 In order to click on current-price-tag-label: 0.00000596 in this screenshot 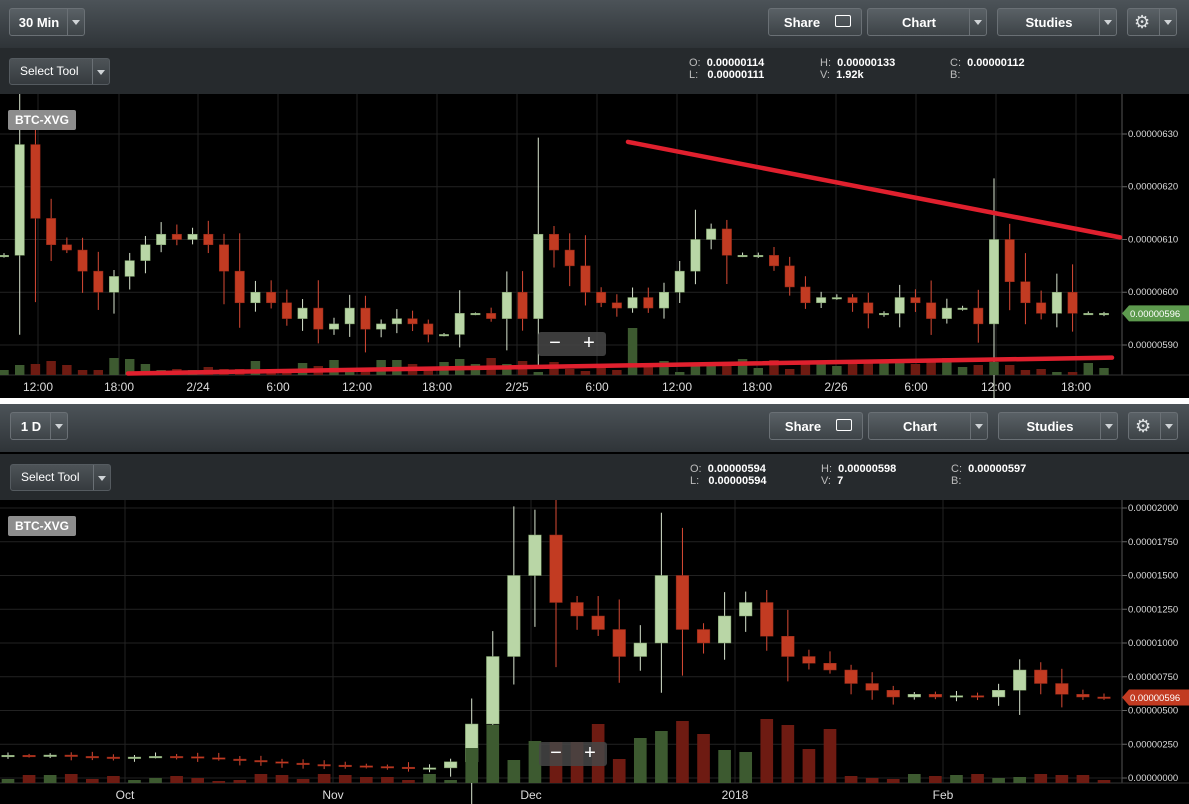, I will do `click(1155, 314)`.